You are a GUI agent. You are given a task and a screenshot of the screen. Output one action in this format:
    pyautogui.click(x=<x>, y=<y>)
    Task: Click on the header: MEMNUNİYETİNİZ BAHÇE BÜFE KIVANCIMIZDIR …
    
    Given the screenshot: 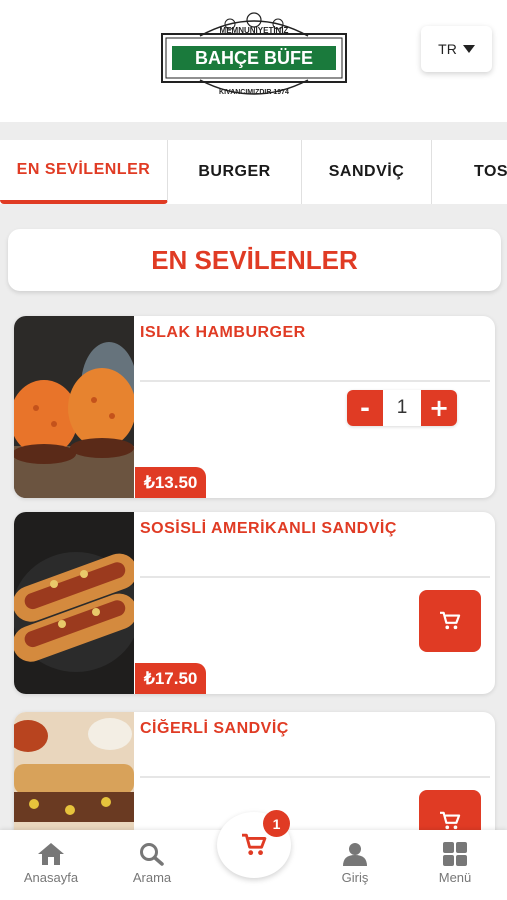 What is the action you would take?
    pyautogui.click(x=253, y=61)
    